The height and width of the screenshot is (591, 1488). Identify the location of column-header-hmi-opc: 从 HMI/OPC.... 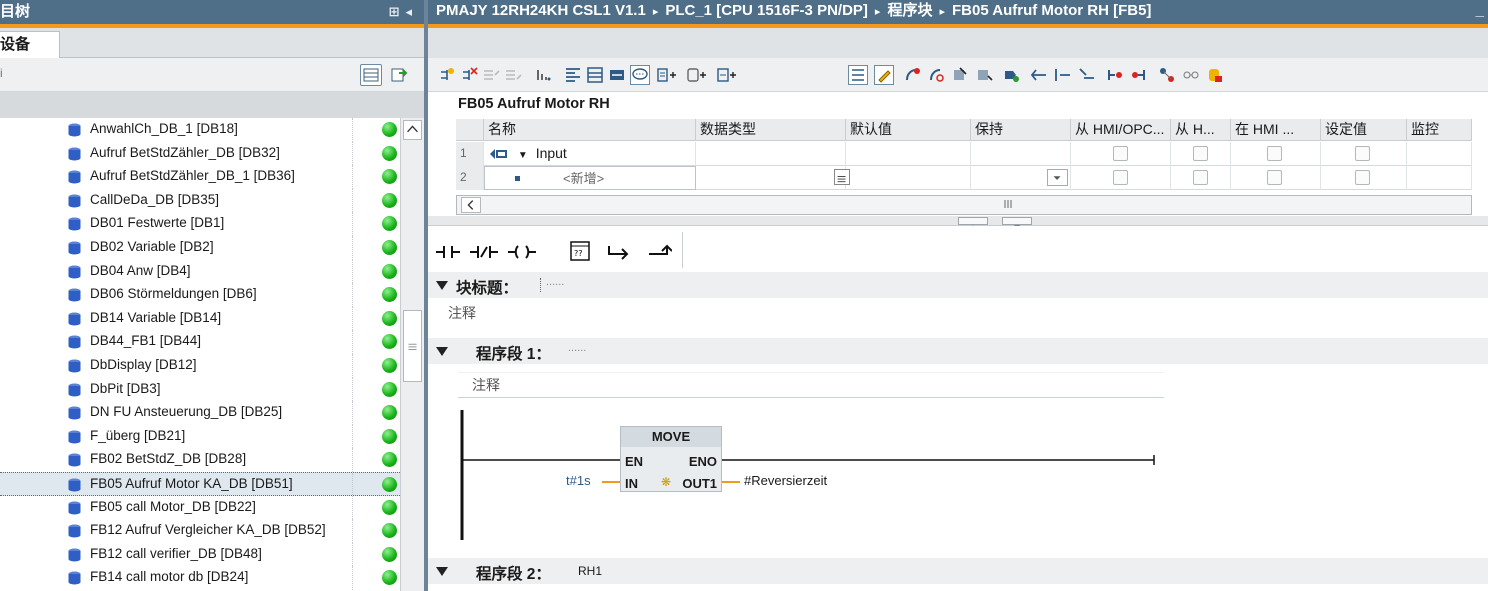
(1121, 130).